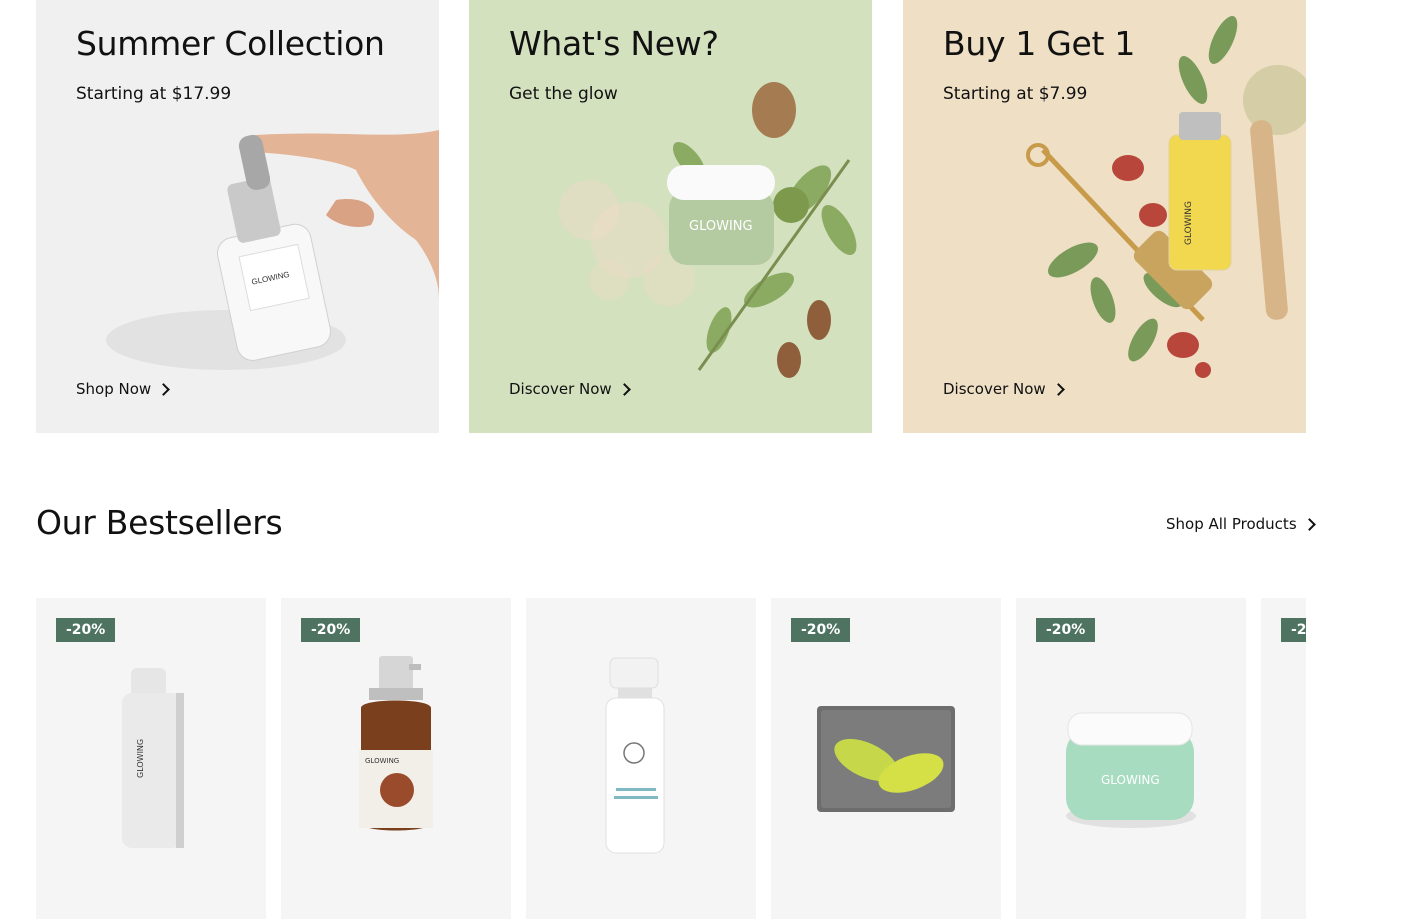  I want to click on promo-title: What's New?, so click(614, 43).